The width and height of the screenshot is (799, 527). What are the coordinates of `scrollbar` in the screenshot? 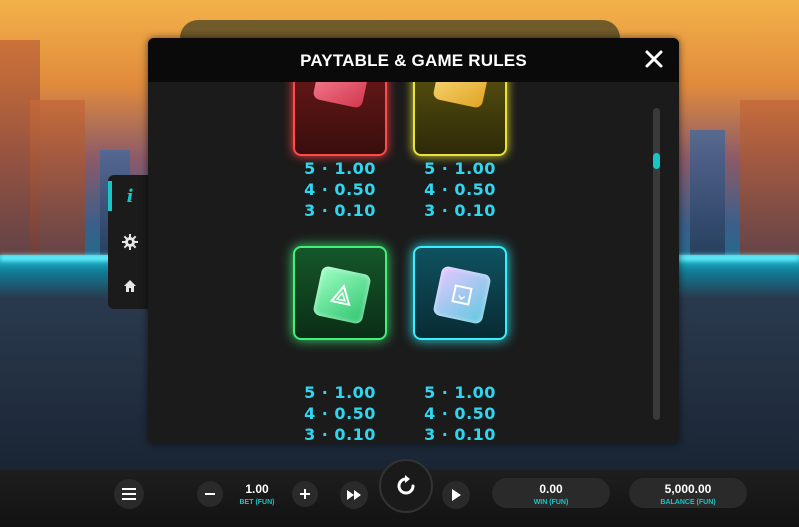 It's located at (656, 264).